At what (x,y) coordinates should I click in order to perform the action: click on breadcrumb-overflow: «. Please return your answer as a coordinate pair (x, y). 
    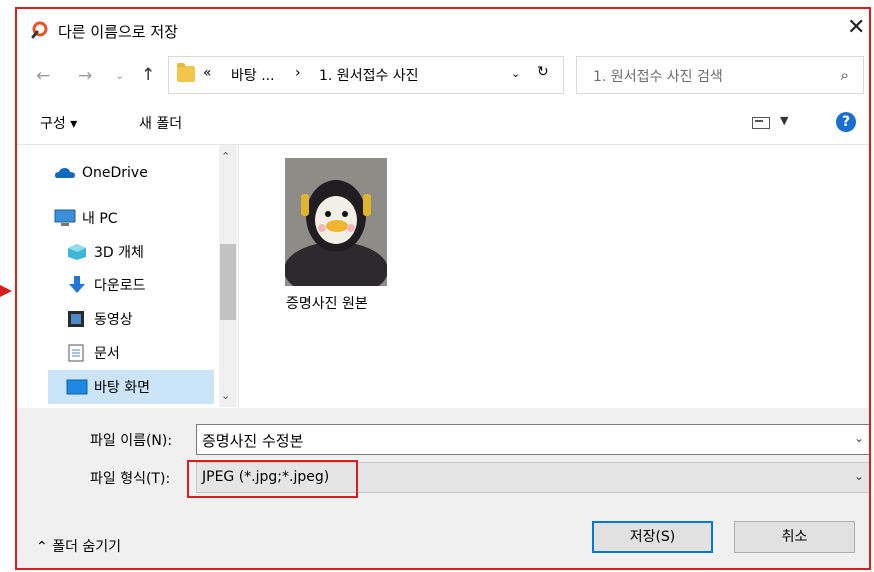
    Looking at the image, I should click on (207, 73).